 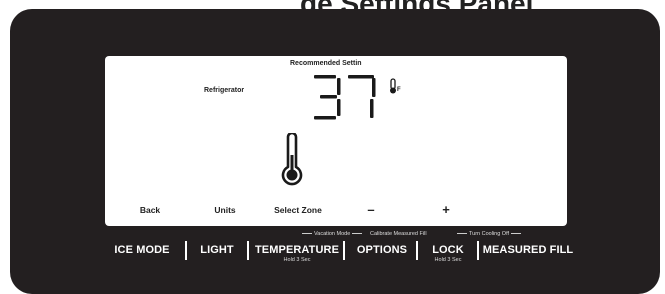 I want to click on calibrate-hint: Calibrate Measured Fill, so click(x=398, y=234).